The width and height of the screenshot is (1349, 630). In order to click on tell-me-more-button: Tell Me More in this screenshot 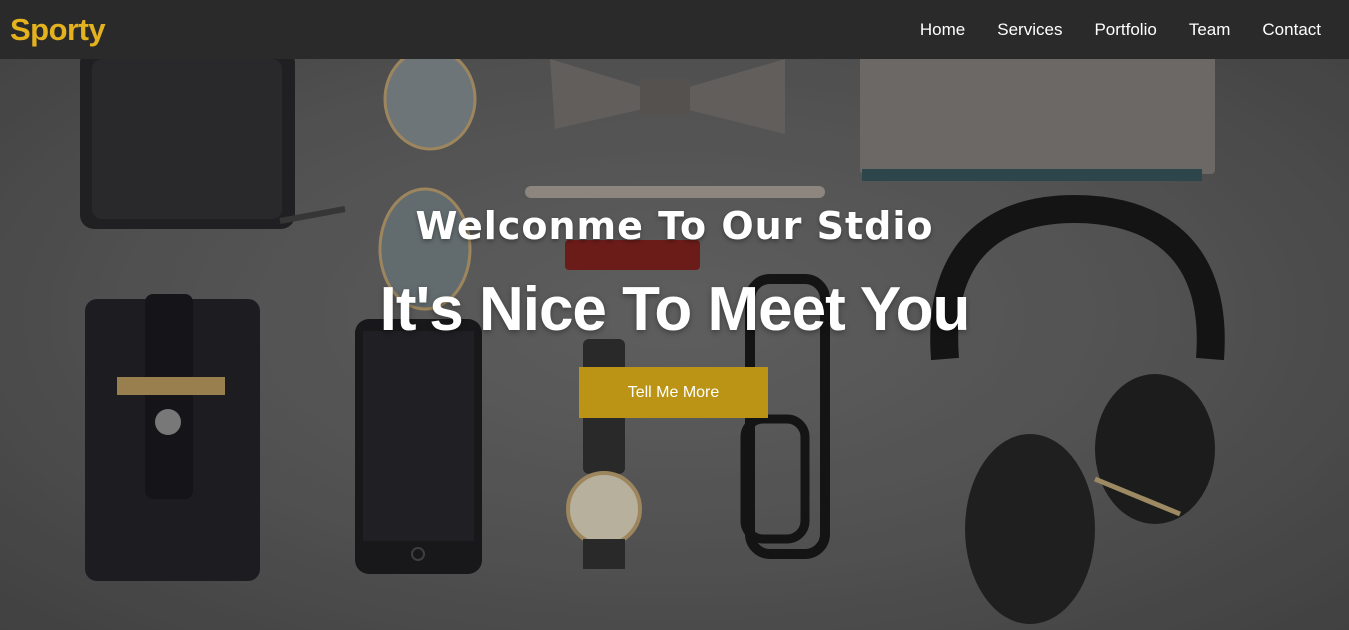, I will do `click(673, 392)`.